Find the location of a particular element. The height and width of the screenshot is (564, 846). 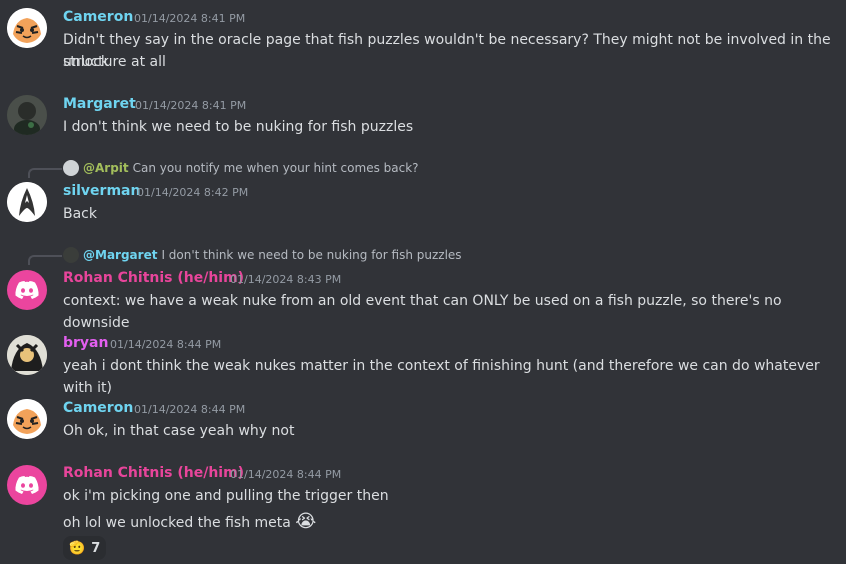

photo-avatar-icon is located at coordinates (27, 115).